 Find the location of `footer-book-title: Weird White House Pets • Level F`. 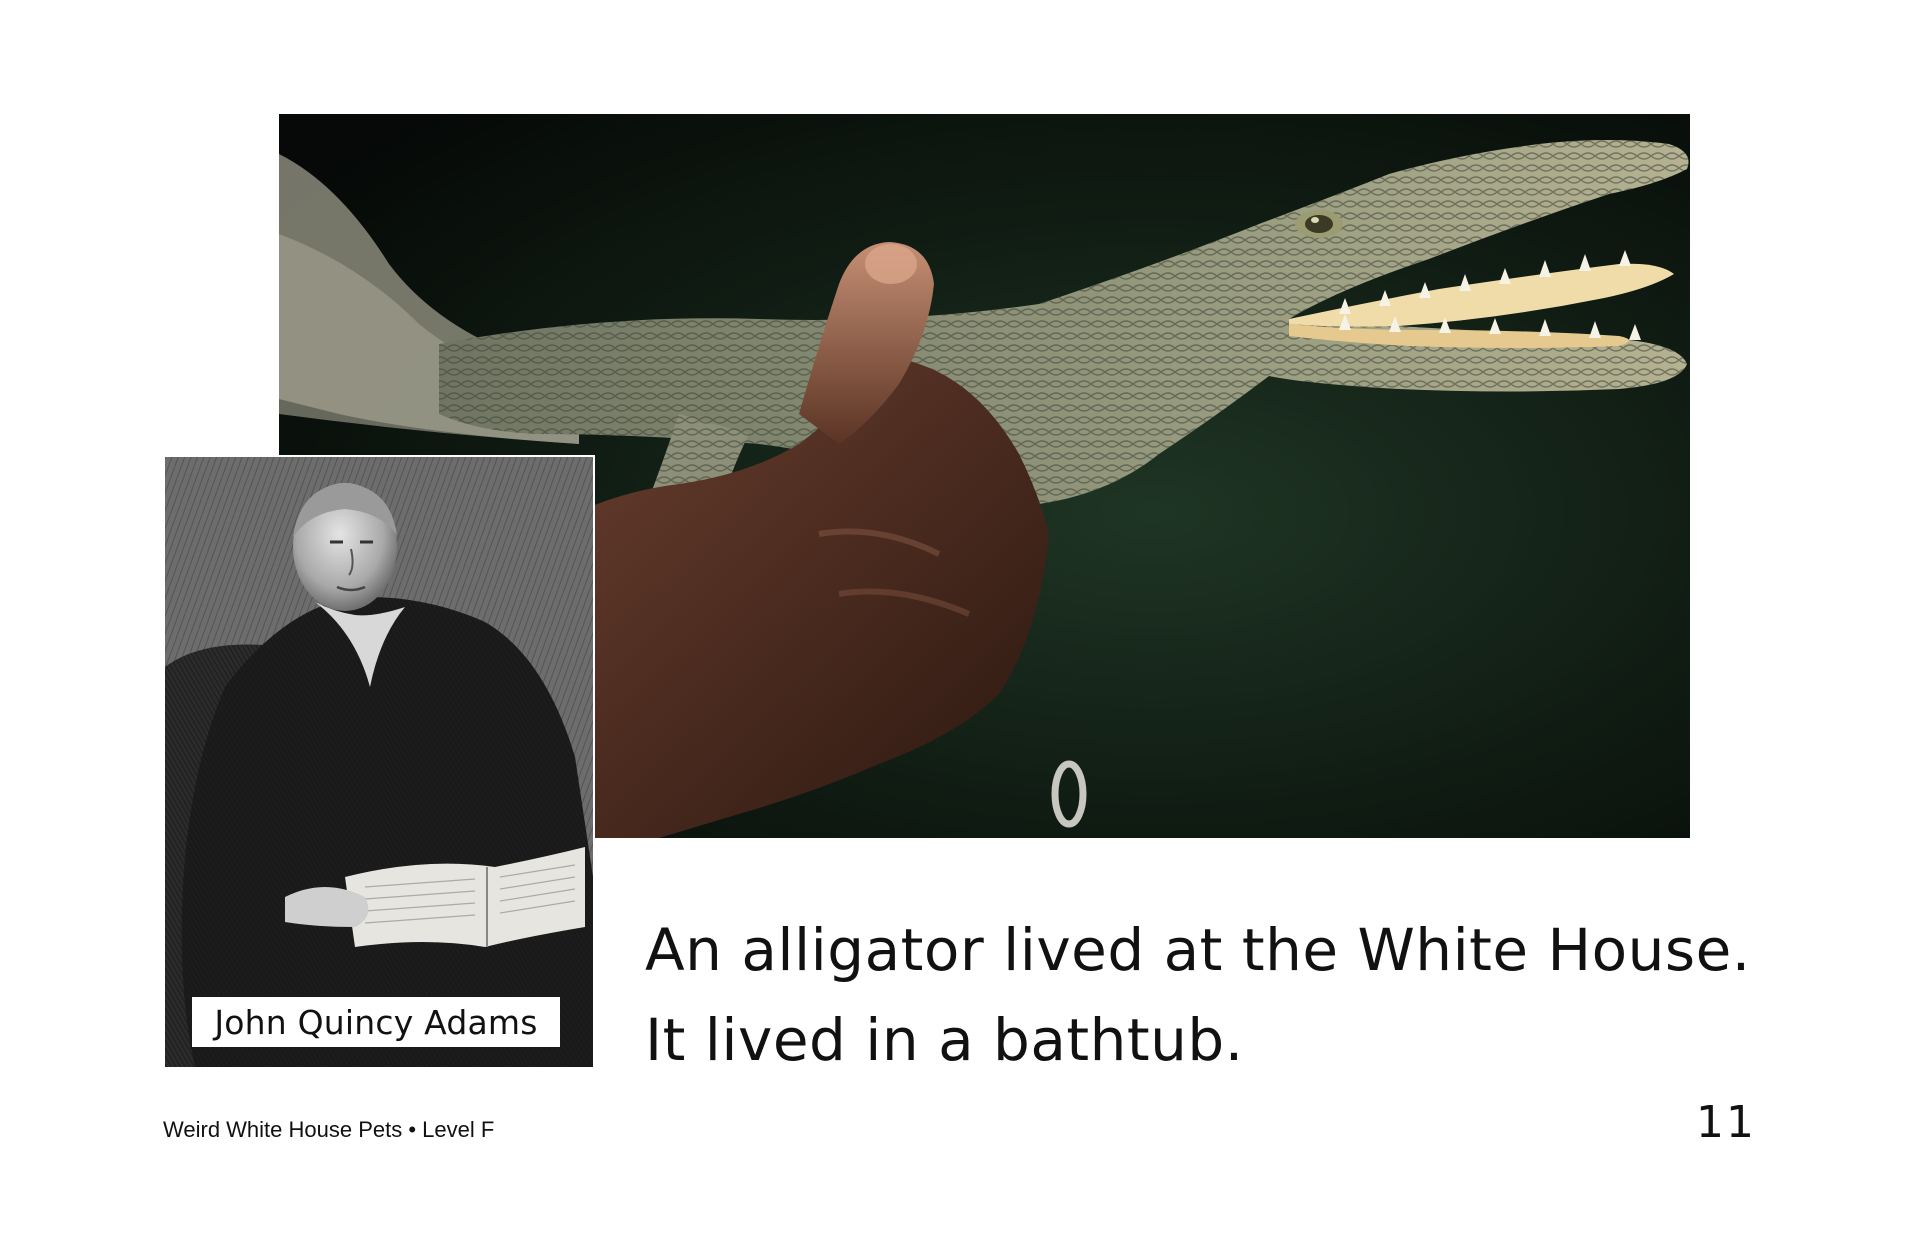

footer-book-title: Weird White House Pets • Level F is located at coordinates (329, 1129).